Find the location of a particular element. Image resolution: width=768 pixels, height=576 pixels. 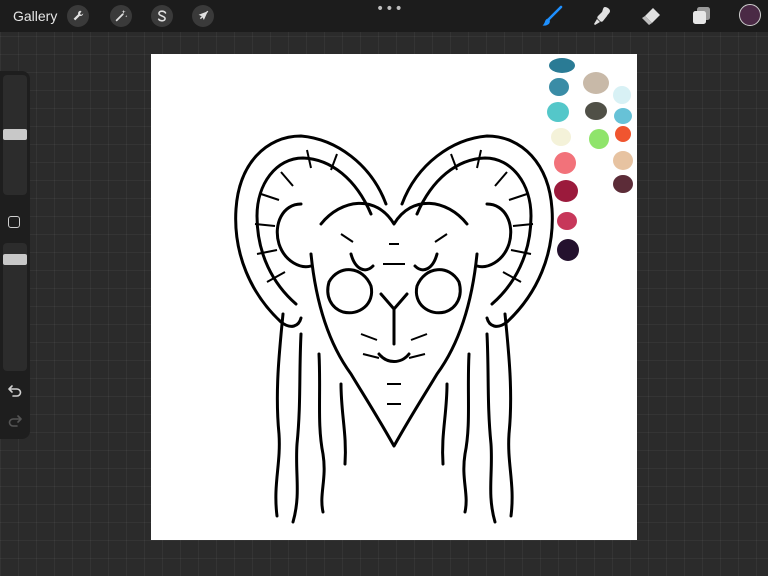

wrench-icon is located at coordinates (78, 15).